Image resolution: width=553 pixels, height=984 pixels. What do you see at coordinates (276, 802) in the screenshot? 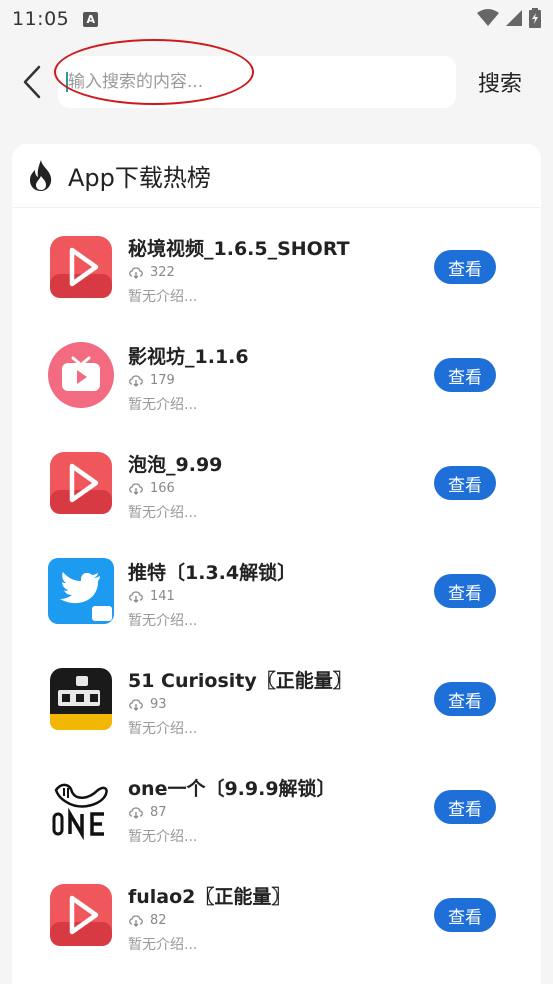
I see `app-list-item: one一个〔9.9.9解锁〕 87 暂无介绍... 查看` at bounding box center [276, 802].